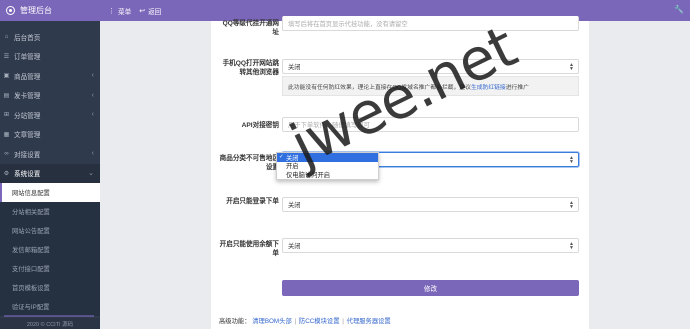 The image size is (690, 329). What do you see at coordinates (430, 124) in the screenshot?
I see `api-key-input: 用于下单软件，随便填写即可` at bounding box center [430, 124].